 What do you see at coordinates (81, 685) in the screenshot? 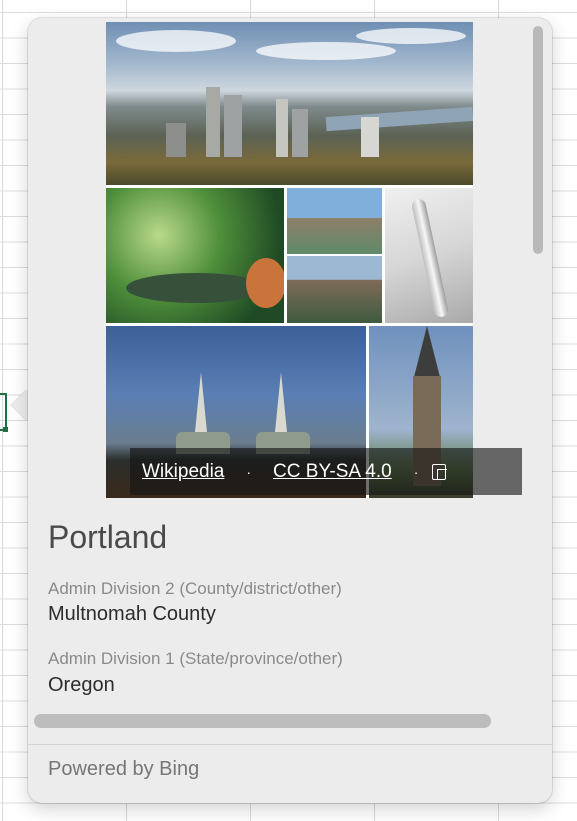
I see `admin-division-1-value: Oregon` at bounding box center [81, 685].